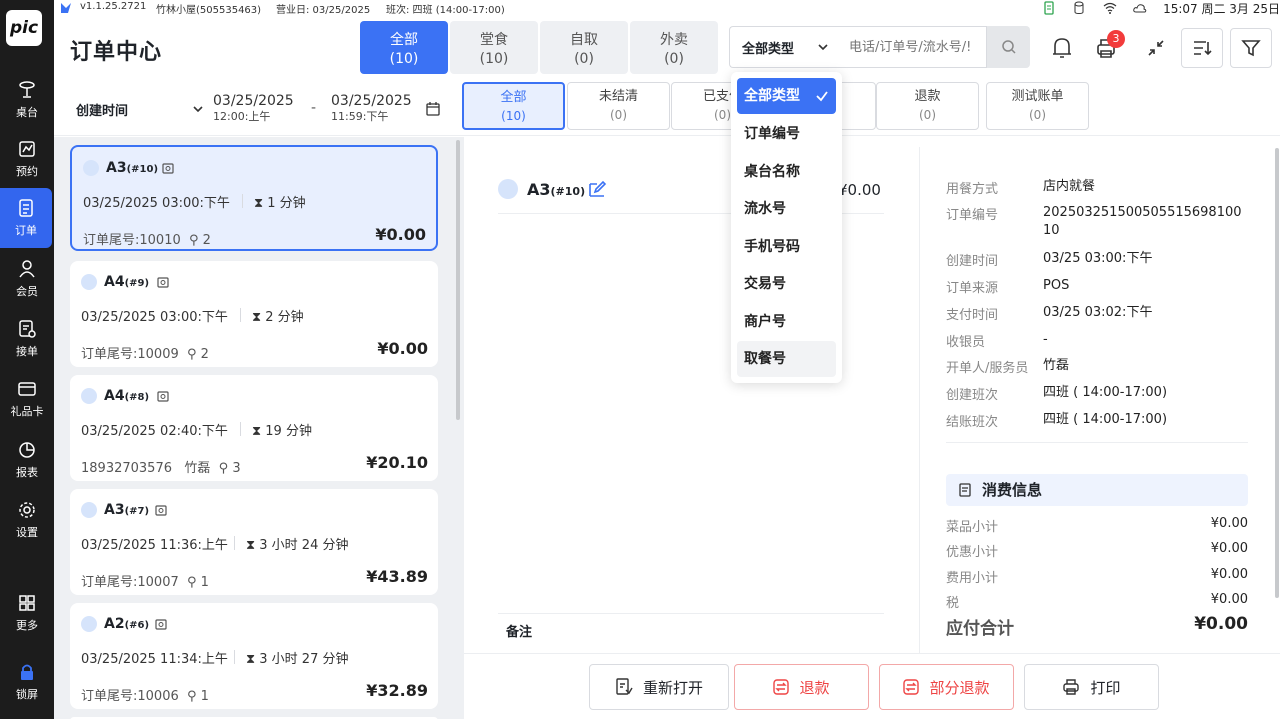 This screenshot has height=721, width=1280. What do you see at coordinates (27, 89) in the screenshot?
I see `table-icon` at bounding box center [27, 89].